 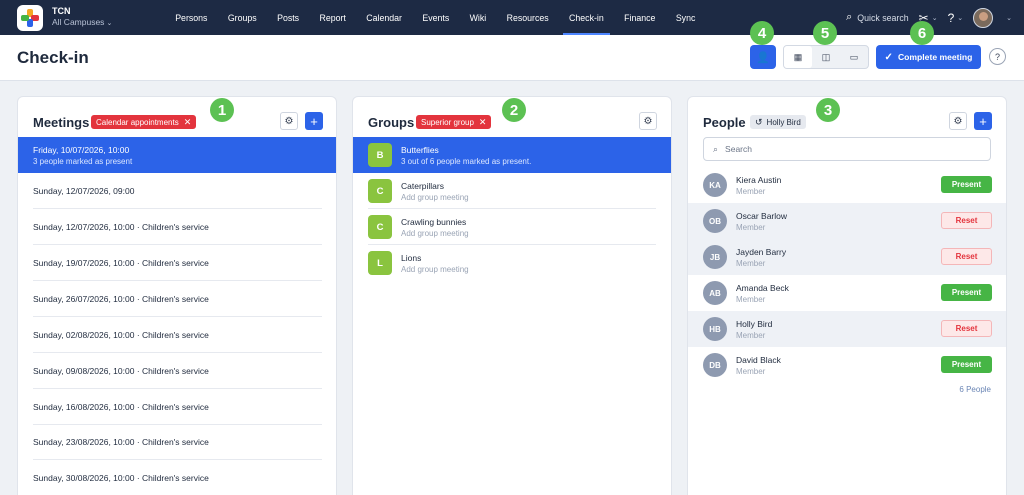 What do you see at coordinates (935, 57) in the screenshot?
I see `complete-meeting-label: Complete meeting` at bounding box center [935, 57].